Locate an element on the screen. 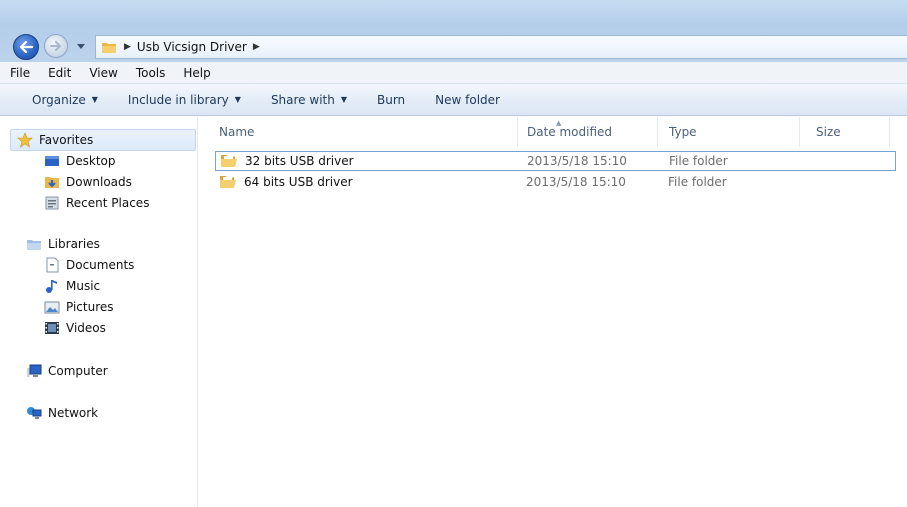 The height and width of the screenshot is (507, 907). documents-icon is located at coordinates (52, 265).